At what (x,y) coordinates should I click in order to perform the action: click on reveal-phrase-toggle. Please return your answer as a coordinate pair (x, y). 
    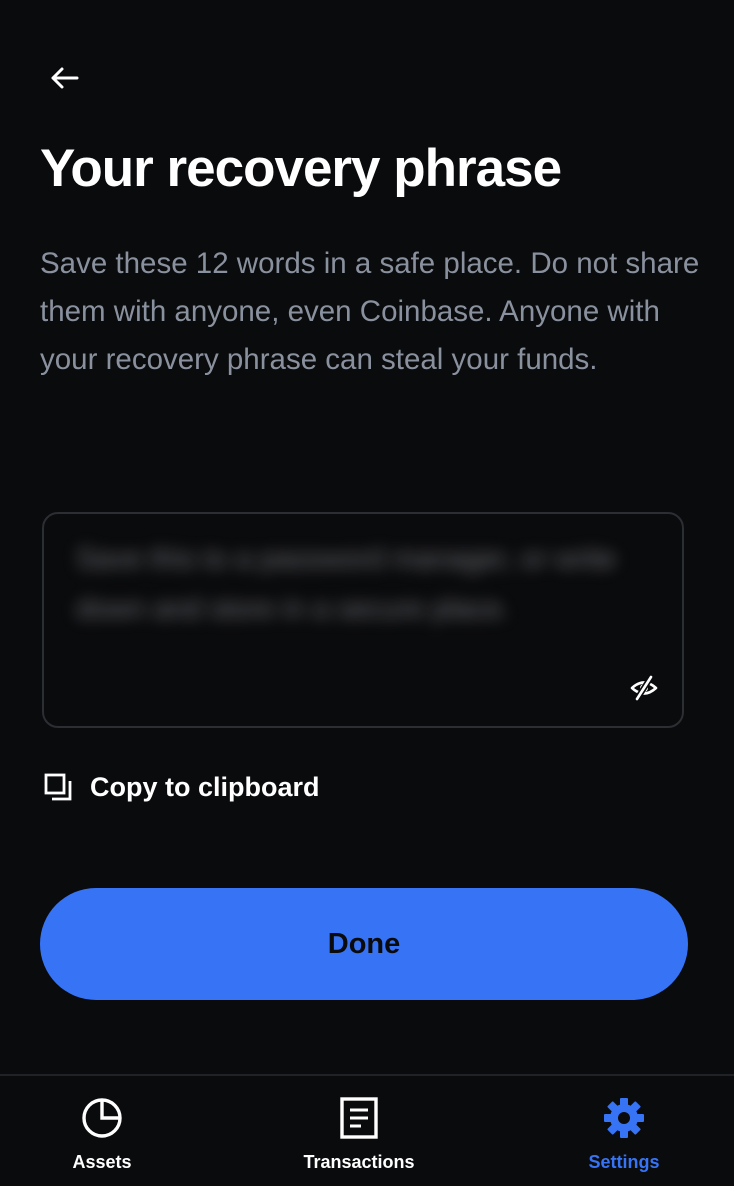
    Looking at the image, I should click on (644, 688).